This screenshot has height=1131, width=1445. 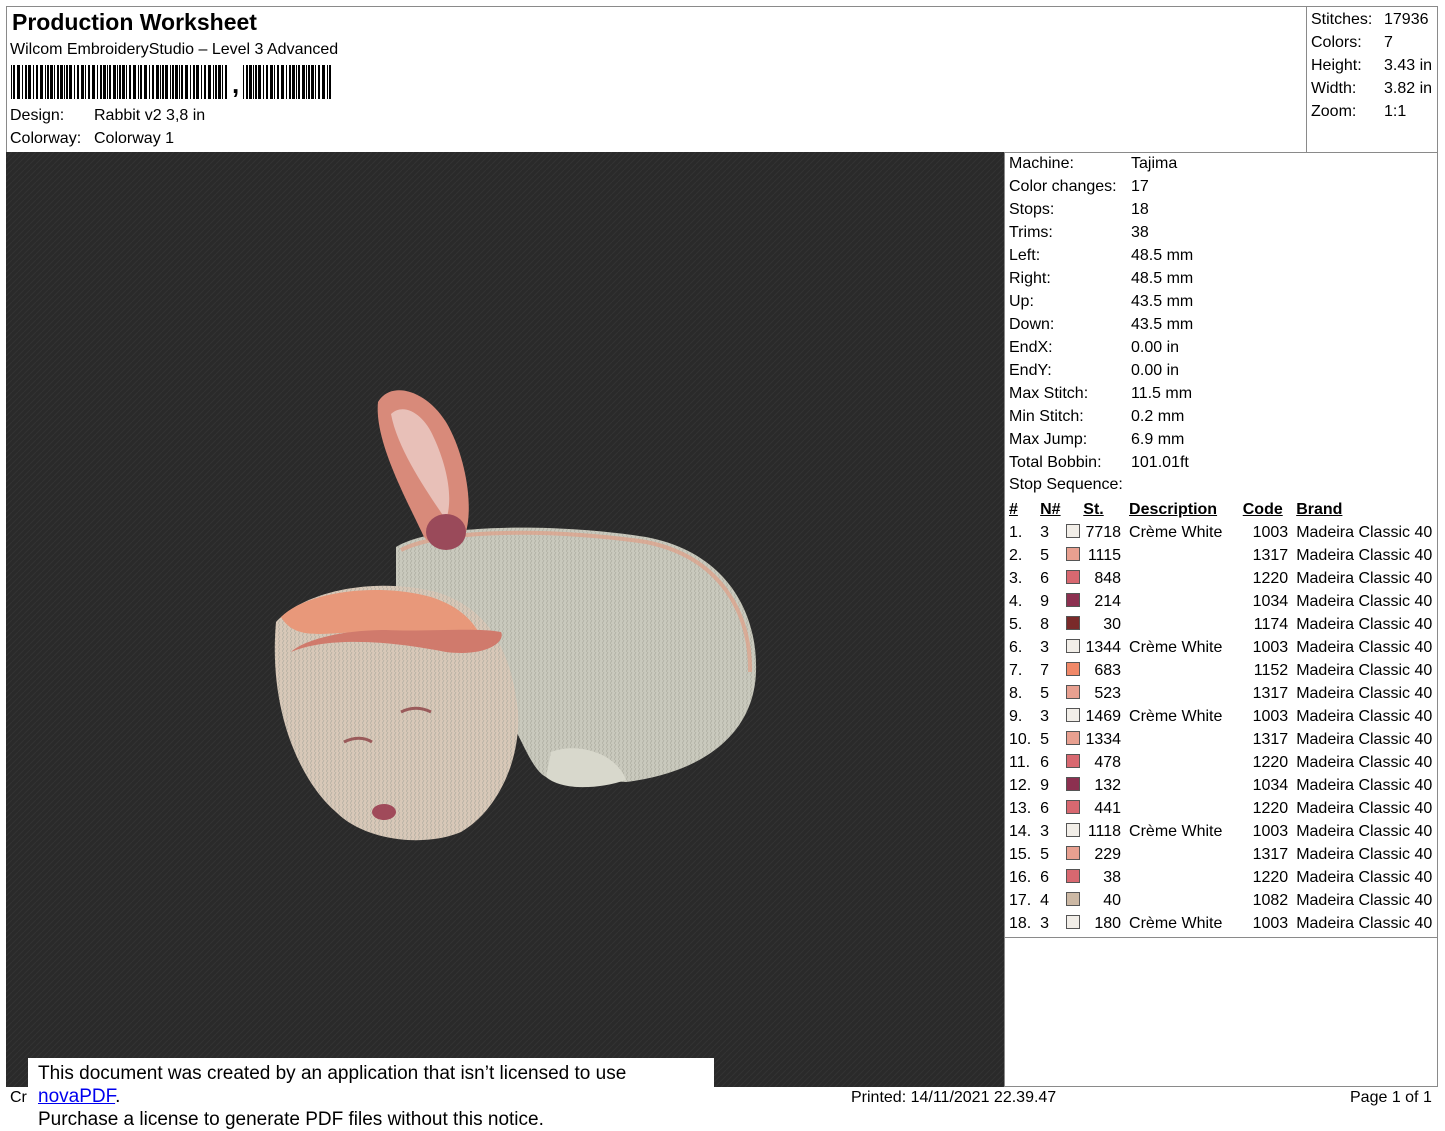 What do you see at coordinates (1016, 624) in the screenshot?
I see `row-index: 5.` at bounding box center [1016, 624].